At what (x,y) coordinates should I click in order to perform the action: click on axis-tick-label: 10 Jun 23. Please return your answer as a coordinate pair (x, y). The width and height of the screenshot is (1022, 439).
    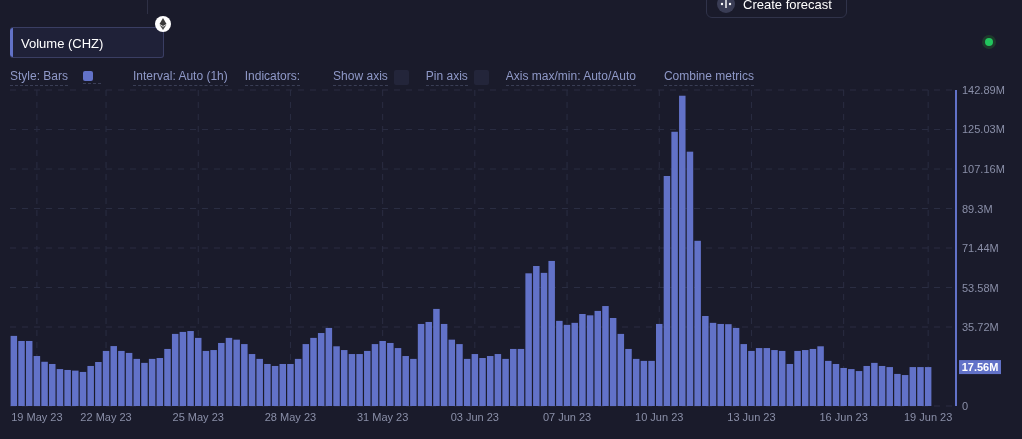
    Looking at the image, I should click on (659, 417).